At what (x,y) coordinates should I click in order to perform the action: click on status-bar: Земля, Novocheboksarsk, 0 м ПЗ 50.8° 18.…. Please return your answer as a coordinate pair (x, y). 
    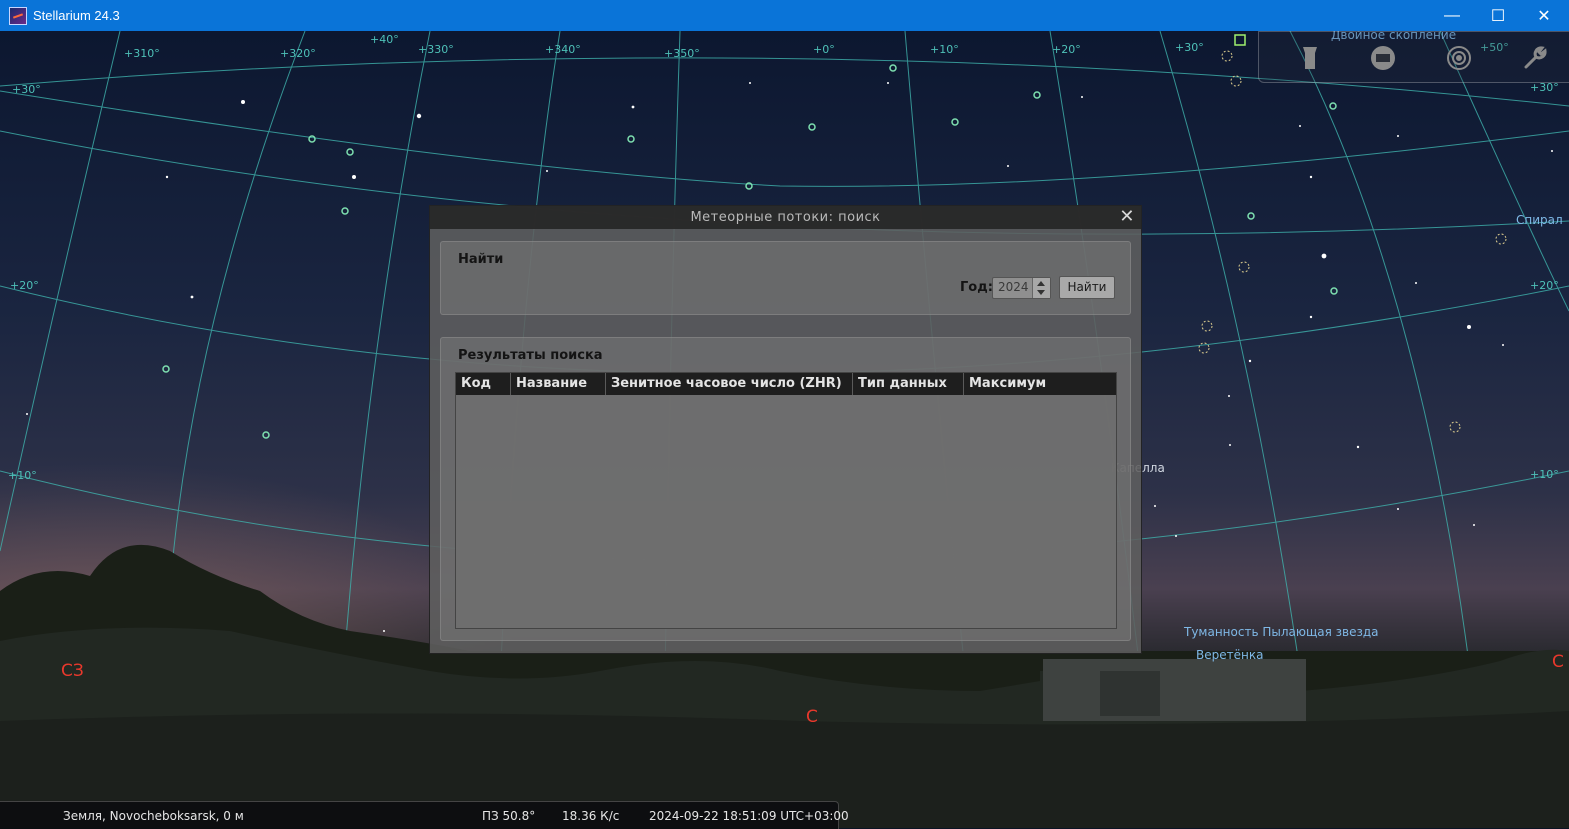
    Looking at the image, I should click on (424, 815).